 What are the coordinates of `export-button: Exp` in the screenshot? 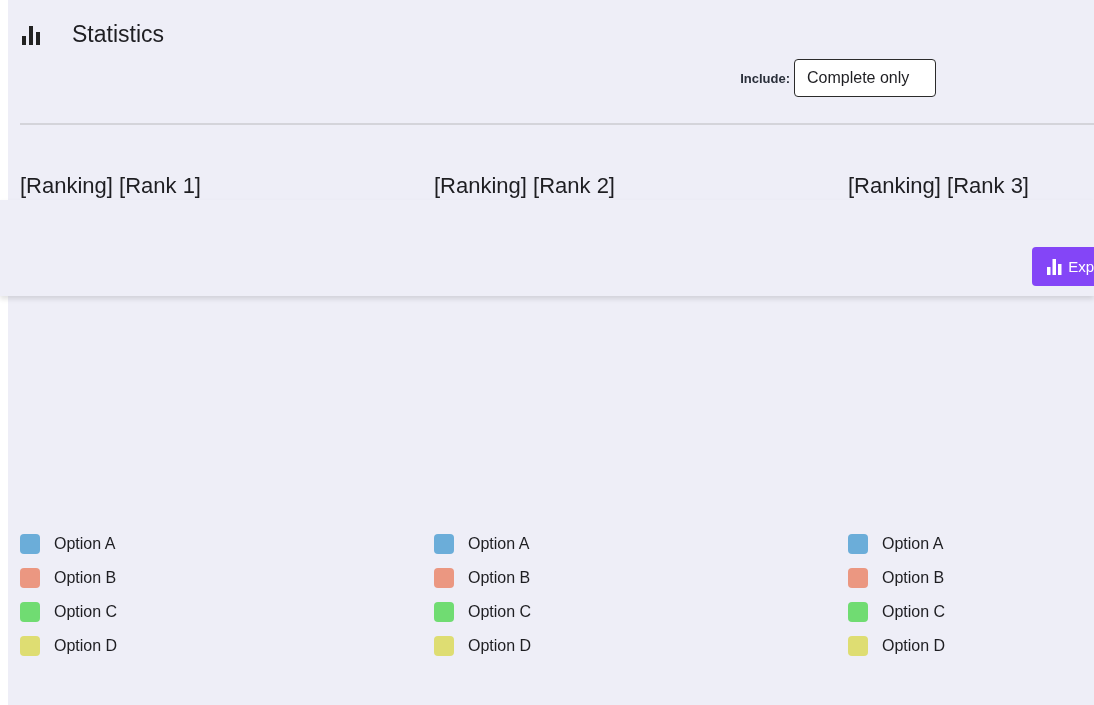 It's located at (1063, 266).